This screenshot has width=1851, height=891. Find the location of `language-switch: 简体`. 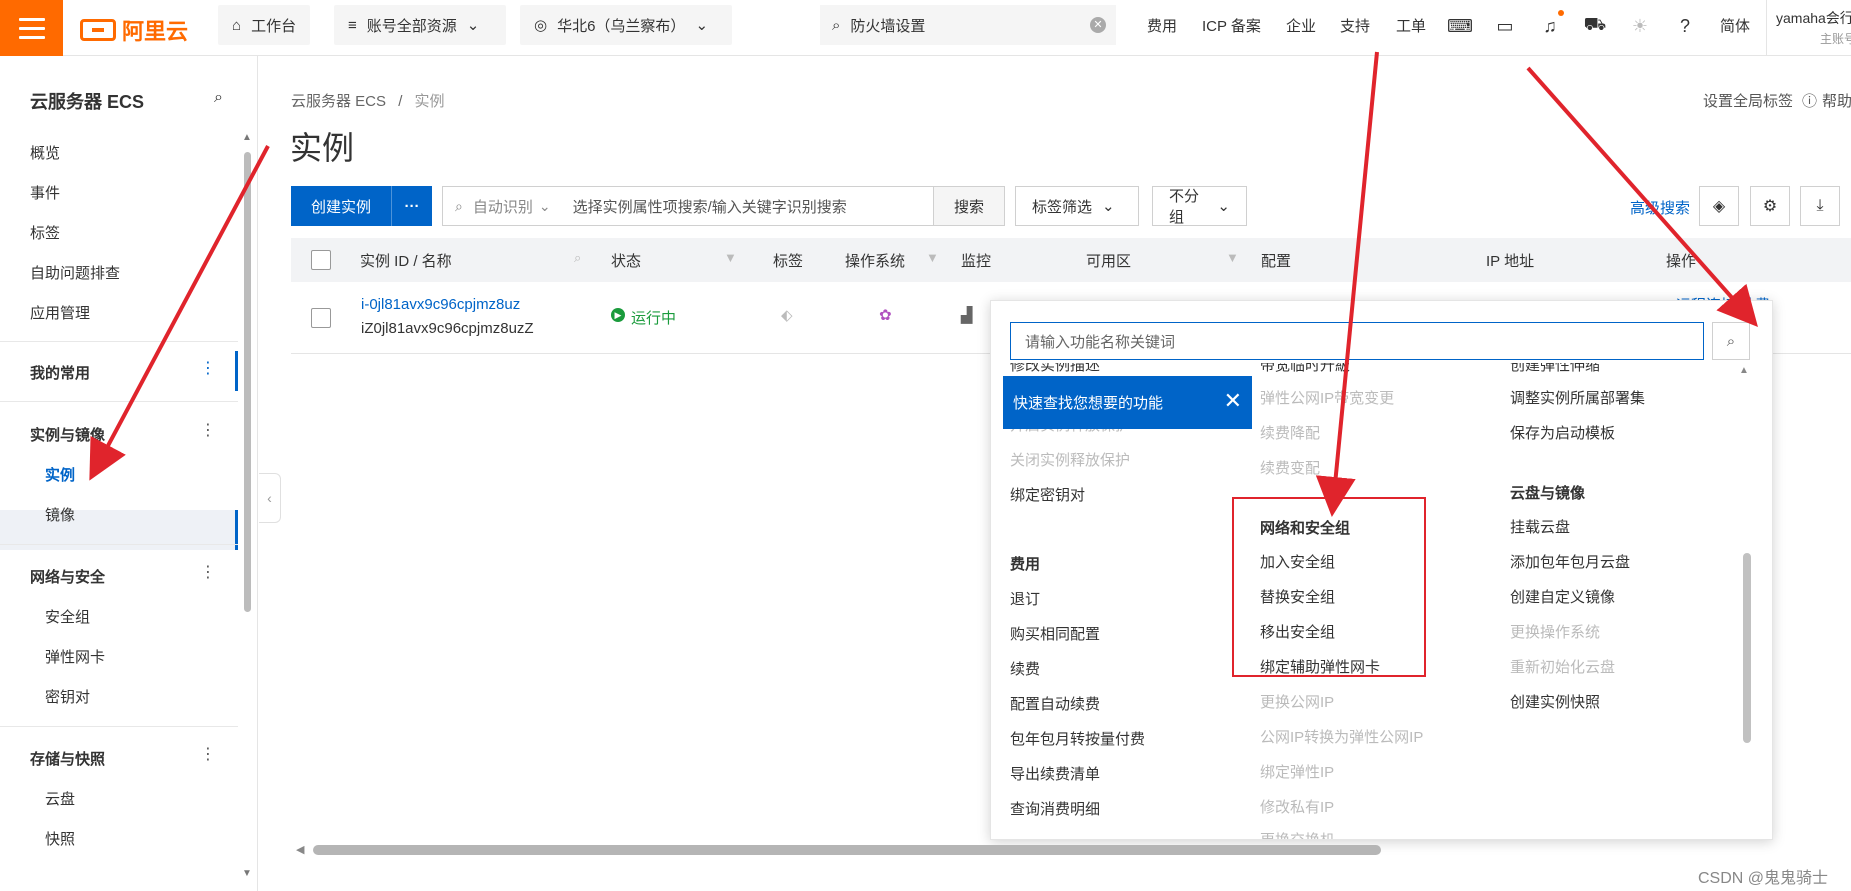

language-switch: 简体 is located at coordinates (1735, 25).